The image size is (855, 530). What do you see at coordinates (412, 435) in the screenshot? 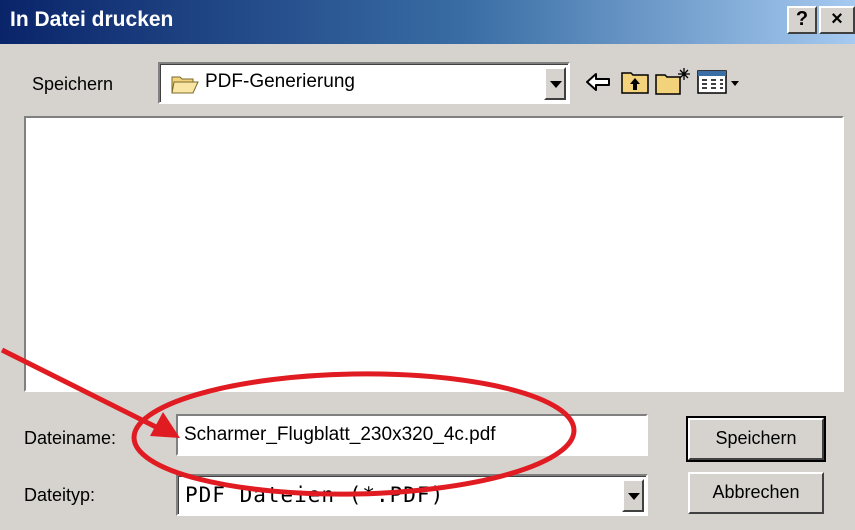
I see `file-name-input: Scharmer_Flugblatt_230x320_4c.pdf` at bounding box center [412, 435].